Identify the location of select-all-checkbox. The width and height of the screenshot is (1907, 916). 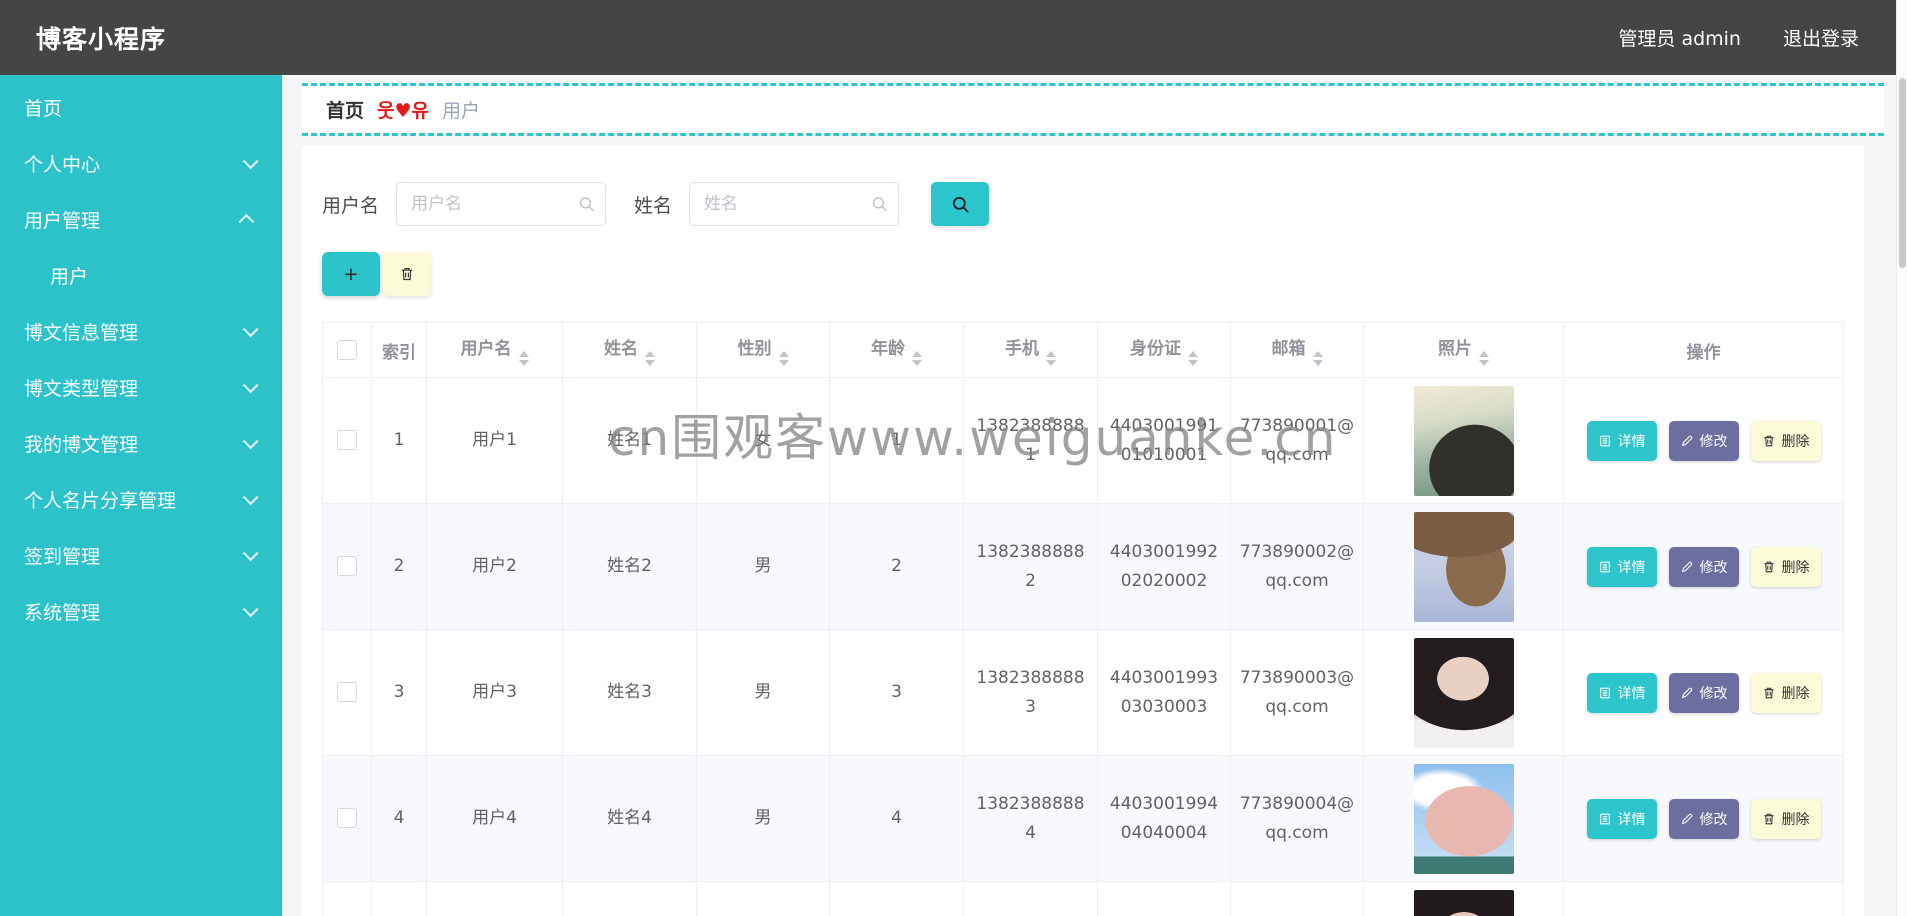
(347, 350).